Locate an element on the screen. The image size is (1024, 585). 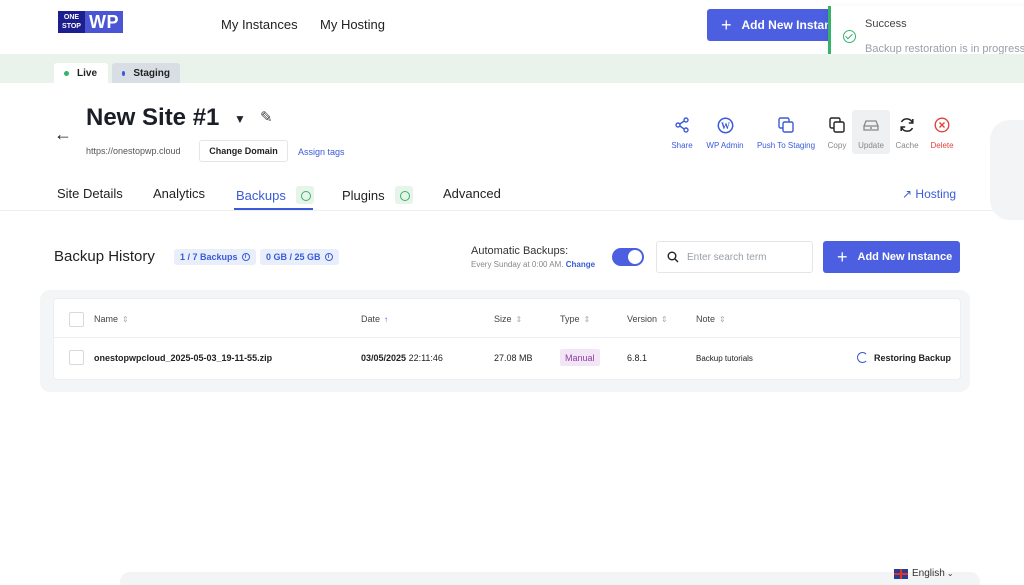
column-size-label: Size is located at coordinates (503, 319).